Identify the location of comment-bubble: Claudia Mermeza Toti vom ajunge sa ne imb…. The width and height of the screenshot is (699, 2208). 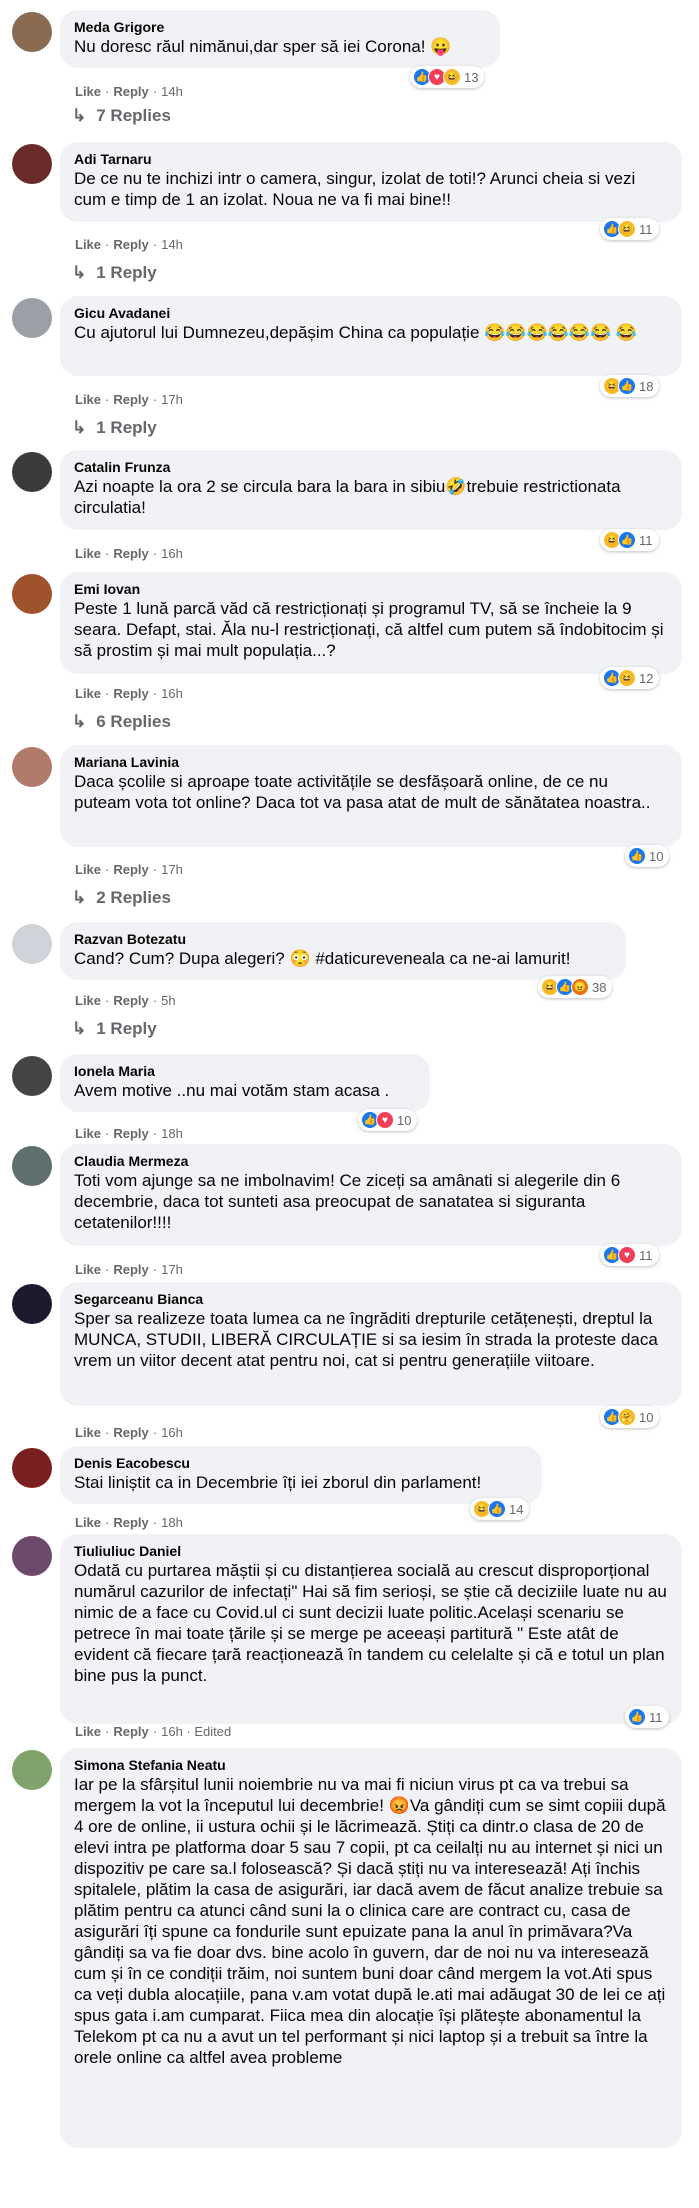
(371, 1195).